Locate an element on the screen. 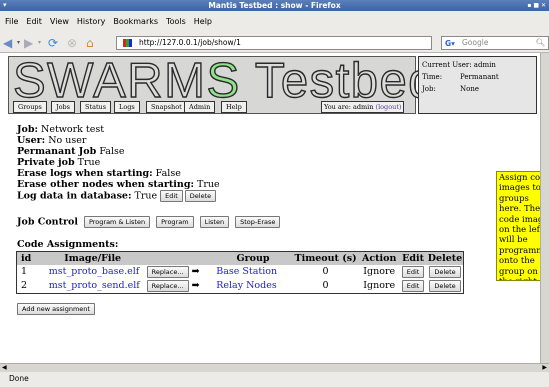 Image resolution: width=549 pixels, height=387 pixels. menu-help: Help is located at coordinates (203, 21).